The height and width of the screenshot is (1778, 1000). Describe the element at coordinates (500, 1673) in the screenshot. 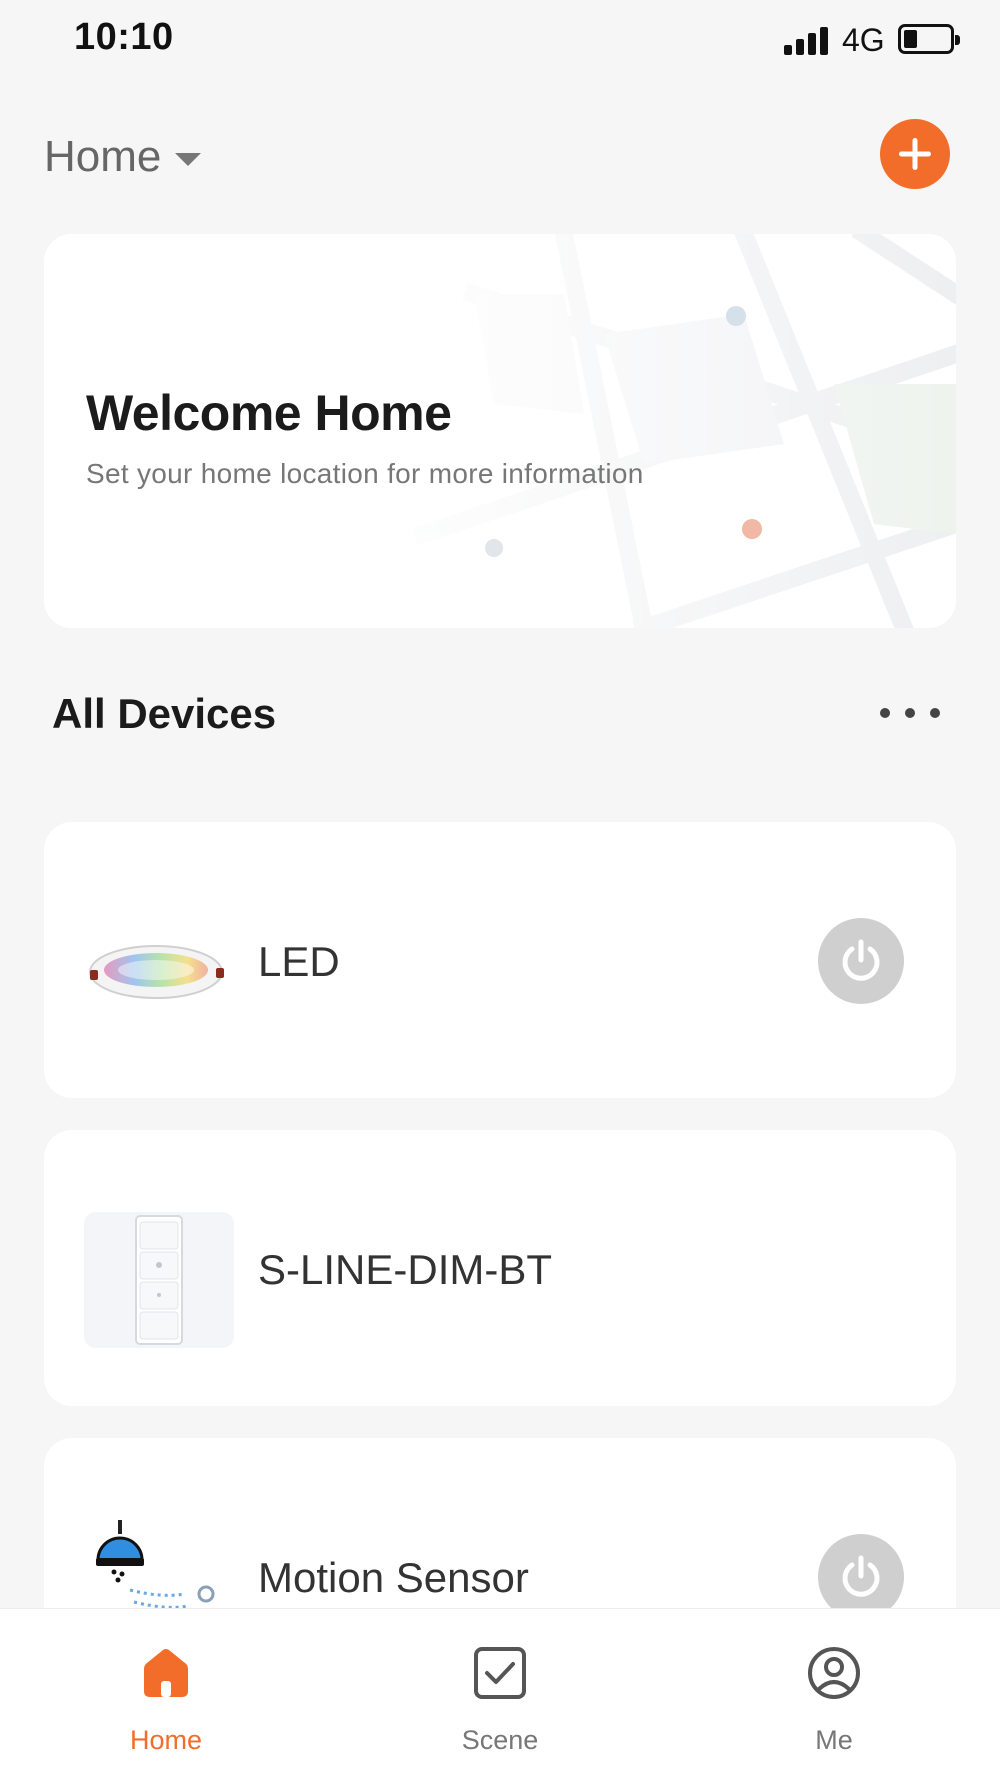

I see `scene-checkbox-icon` at that location.